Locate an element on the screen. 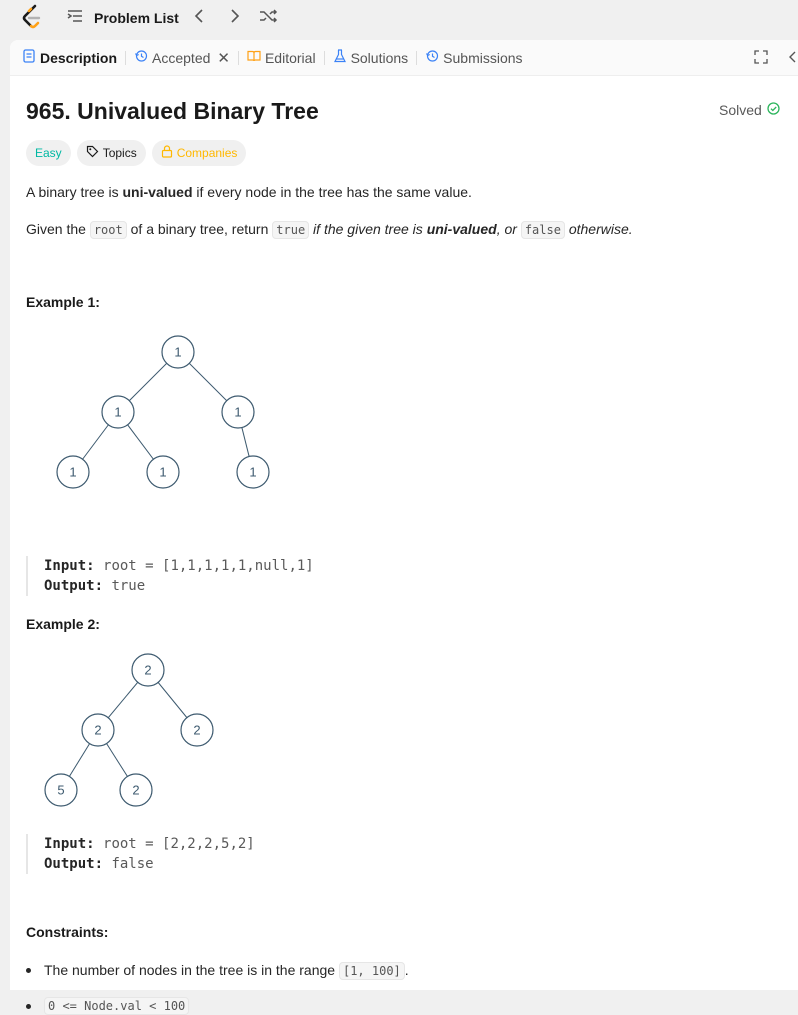  tab-description: Description is located at coordinates (69, 58).